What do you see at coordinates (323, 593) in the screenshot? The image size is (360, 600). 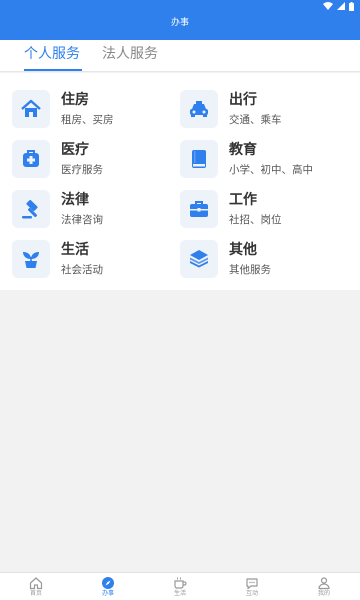 I see `nav-label: 我的` at bounding box center [323, 593].